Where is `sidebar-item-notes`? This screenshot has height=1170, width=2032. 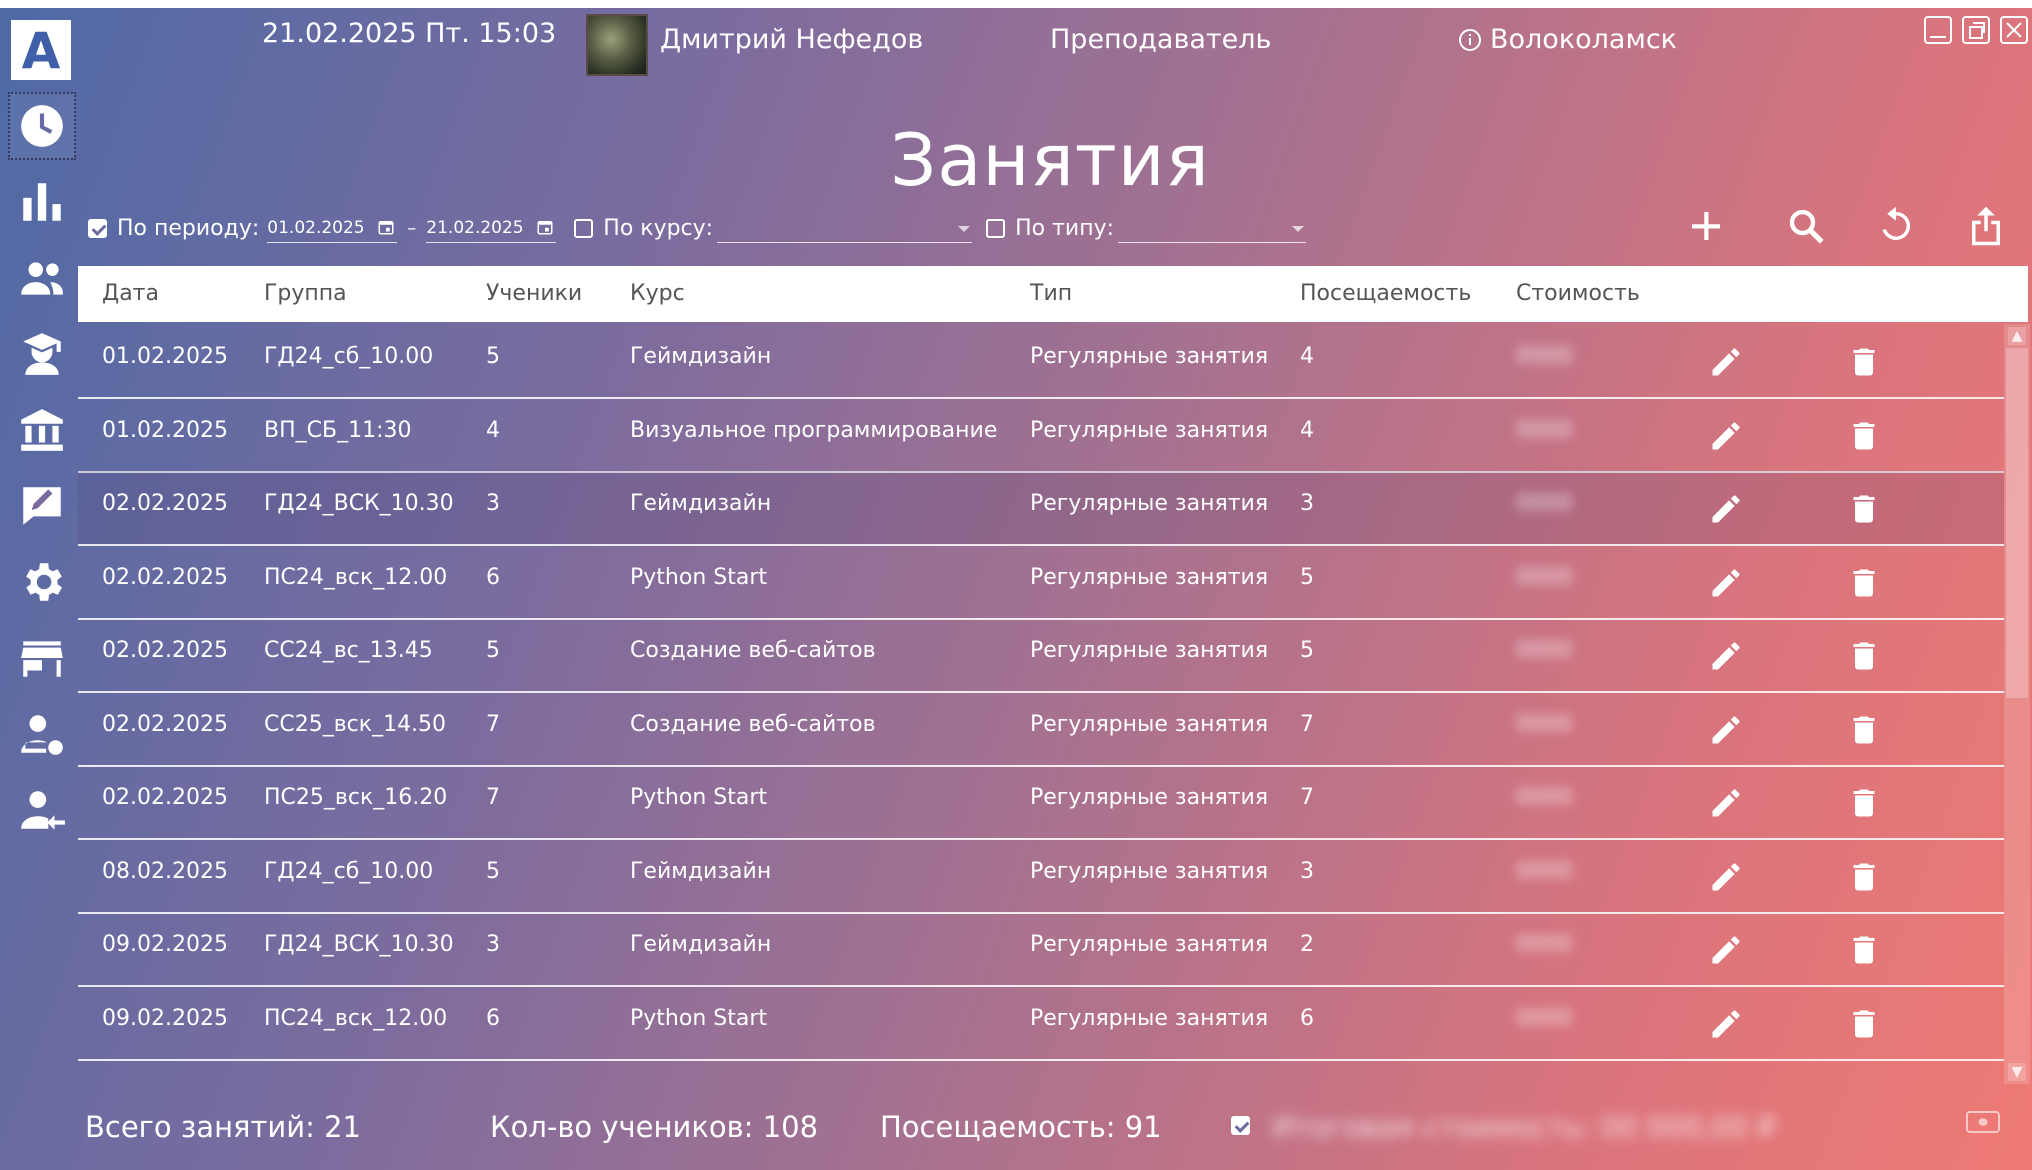
sidebar-item-notes is located at coordinates (42, 506).